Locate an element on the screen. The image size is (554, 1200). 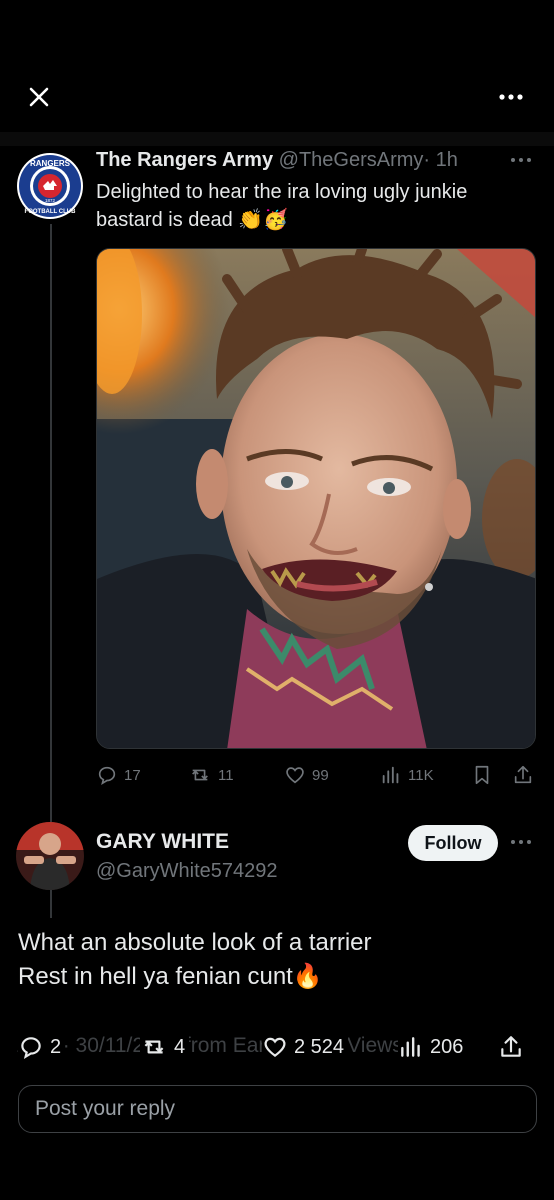
rangers-crest-icon: RANGERS FOOTBALL CLUB 1872 is located at coordinates (50, 186).